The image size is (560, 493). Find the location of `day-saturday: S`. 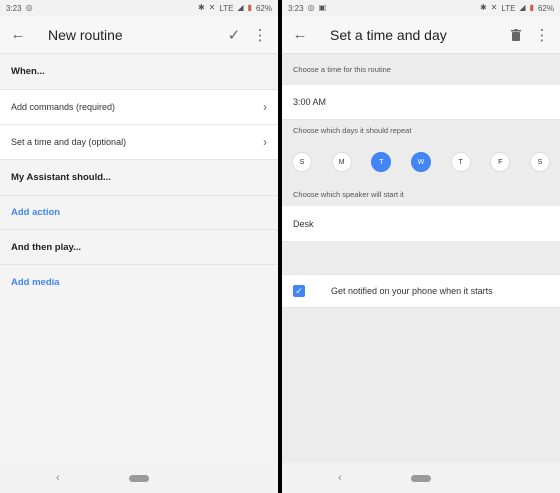

day-saturday: S is located at coordinates (539, 162).